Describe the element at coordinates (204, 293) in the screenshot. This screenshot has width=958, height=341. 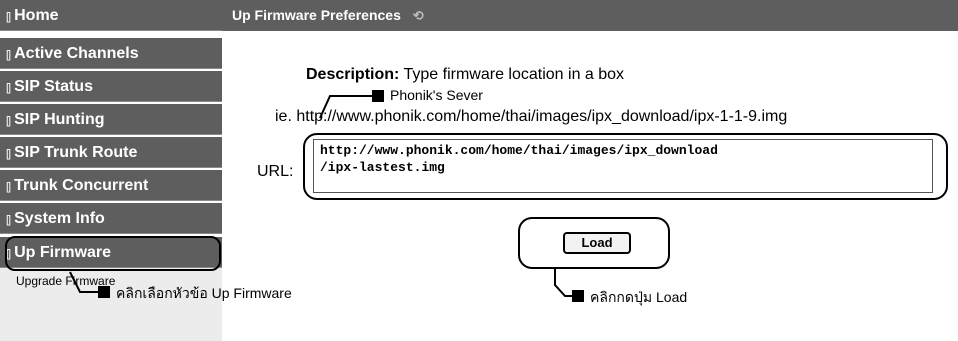
I see `menu-callout-text: คลิกเลือกหัวข้อ Up Firmware` at that location.